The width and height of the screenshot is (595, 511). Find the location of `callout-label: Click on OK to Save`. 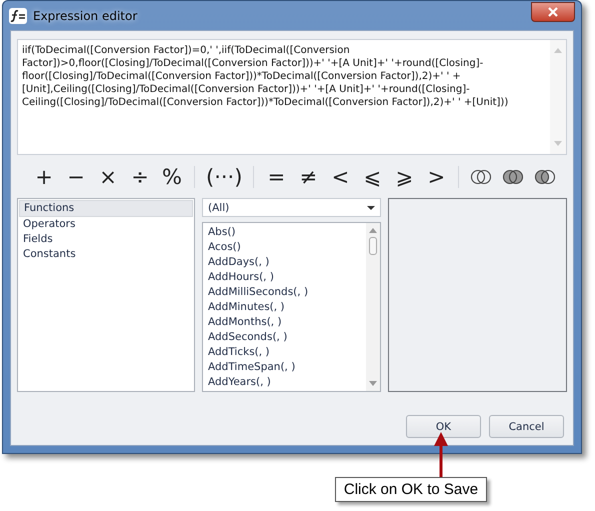

callout-label: Click on OK to Save is located at coordinates (411, 489).